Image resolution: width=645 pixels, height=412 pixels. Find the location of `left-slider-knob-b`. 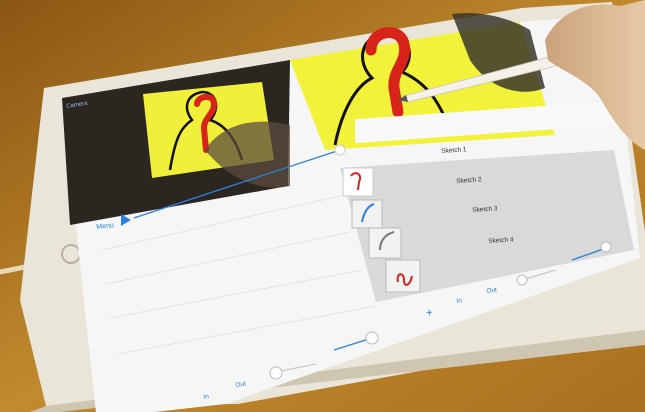

left-slider-knob-b is located at coordinates (372, 338).